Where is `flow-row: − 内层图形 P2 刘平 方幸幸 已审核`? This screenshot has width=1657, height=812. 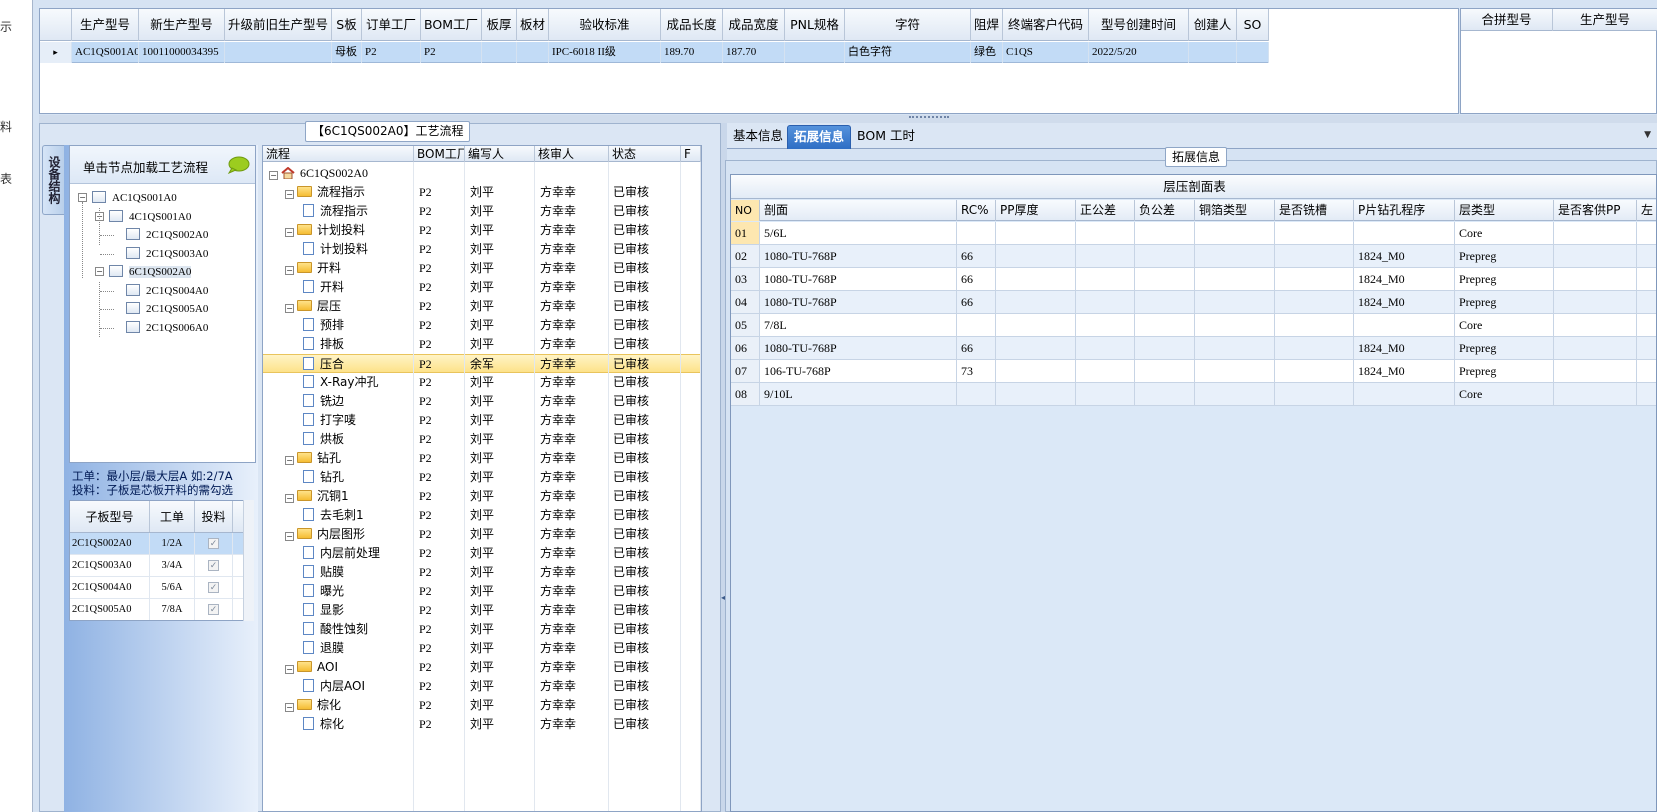 flow-row: − 内层图形 P2 刘平 方幸幸 已审核 is located at coordinates (482, 534).